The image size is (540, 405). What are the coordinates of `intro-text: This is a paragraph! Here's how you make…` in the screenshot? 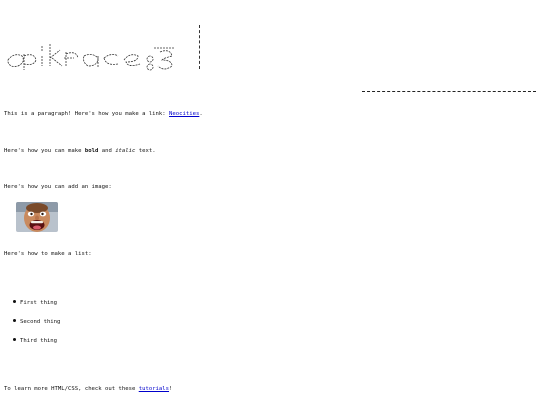 It's located at (85, 114).